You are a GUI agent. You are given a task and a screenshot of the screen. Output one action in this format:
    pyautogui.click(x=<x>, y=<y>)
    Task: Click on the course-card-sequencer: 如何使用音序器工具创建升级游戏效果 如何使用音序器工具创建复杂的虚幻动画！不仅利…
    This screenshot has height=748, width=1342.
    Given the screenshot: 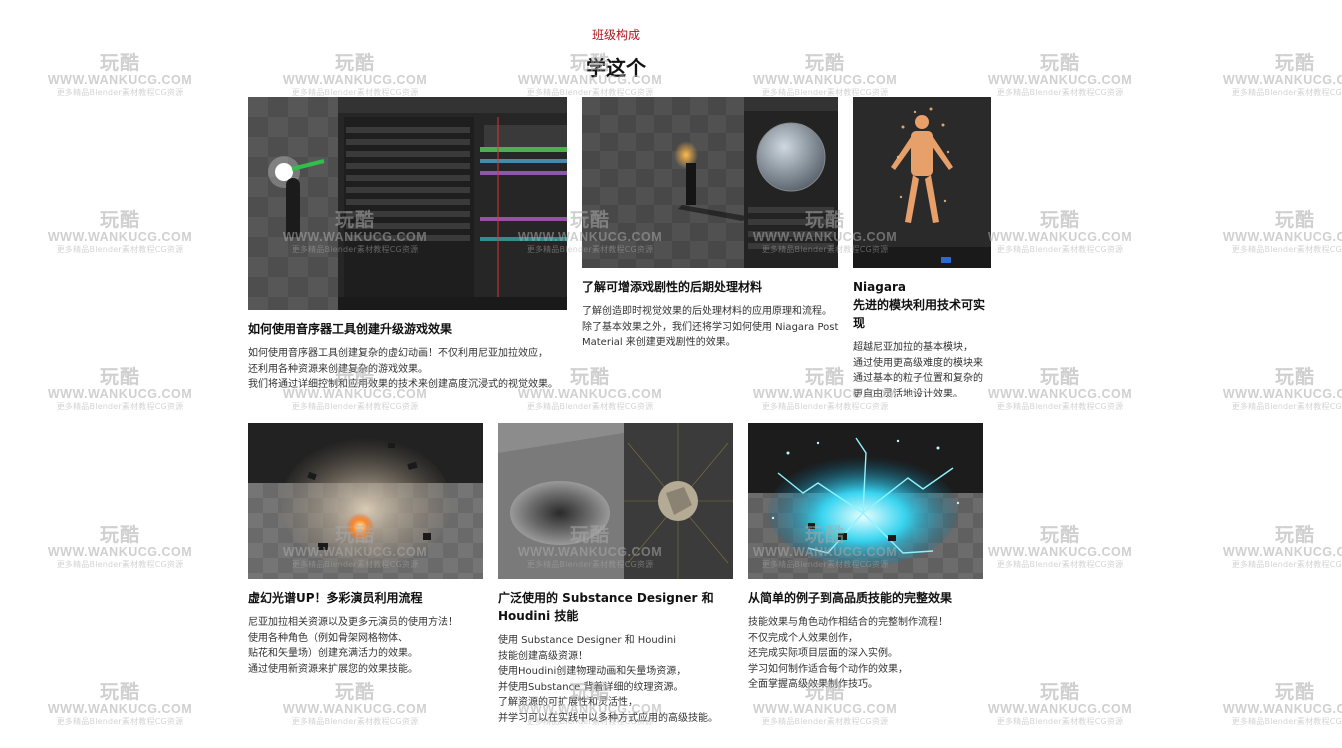 What is the action you would take?
    pyautogui.click(x=413, y=245)
    